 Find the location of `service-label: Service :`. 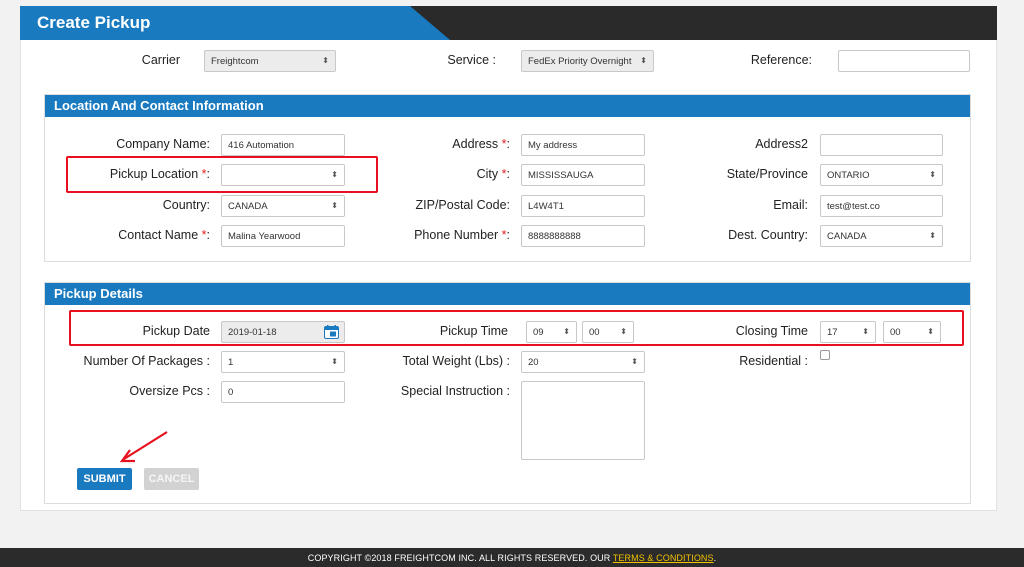

service-label: Service : is located at coordinates (471, 60).